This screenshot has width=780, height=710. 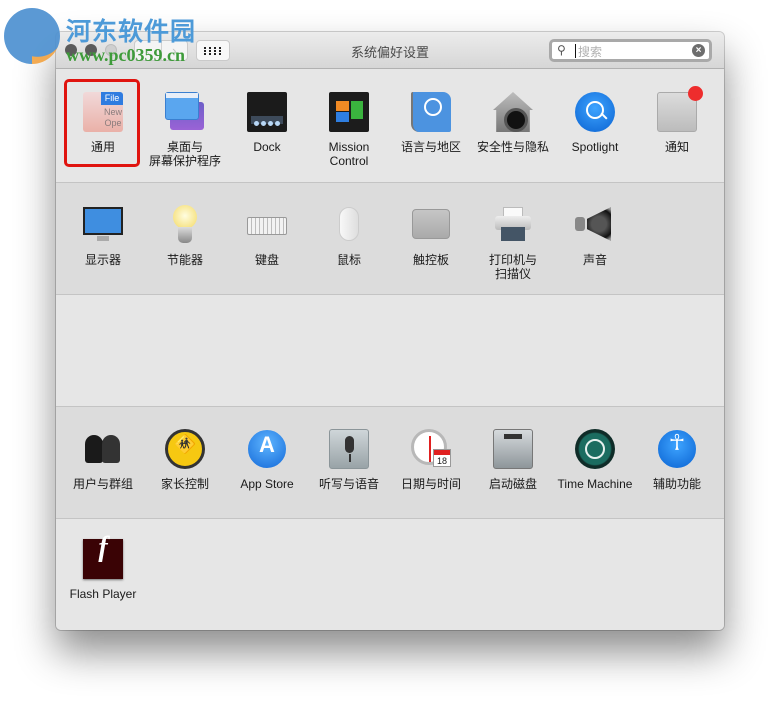 What do you see at coordinates (267, 484) in the screenshot?
I see `pane-label: App Store` at bounding box center [267, 484].